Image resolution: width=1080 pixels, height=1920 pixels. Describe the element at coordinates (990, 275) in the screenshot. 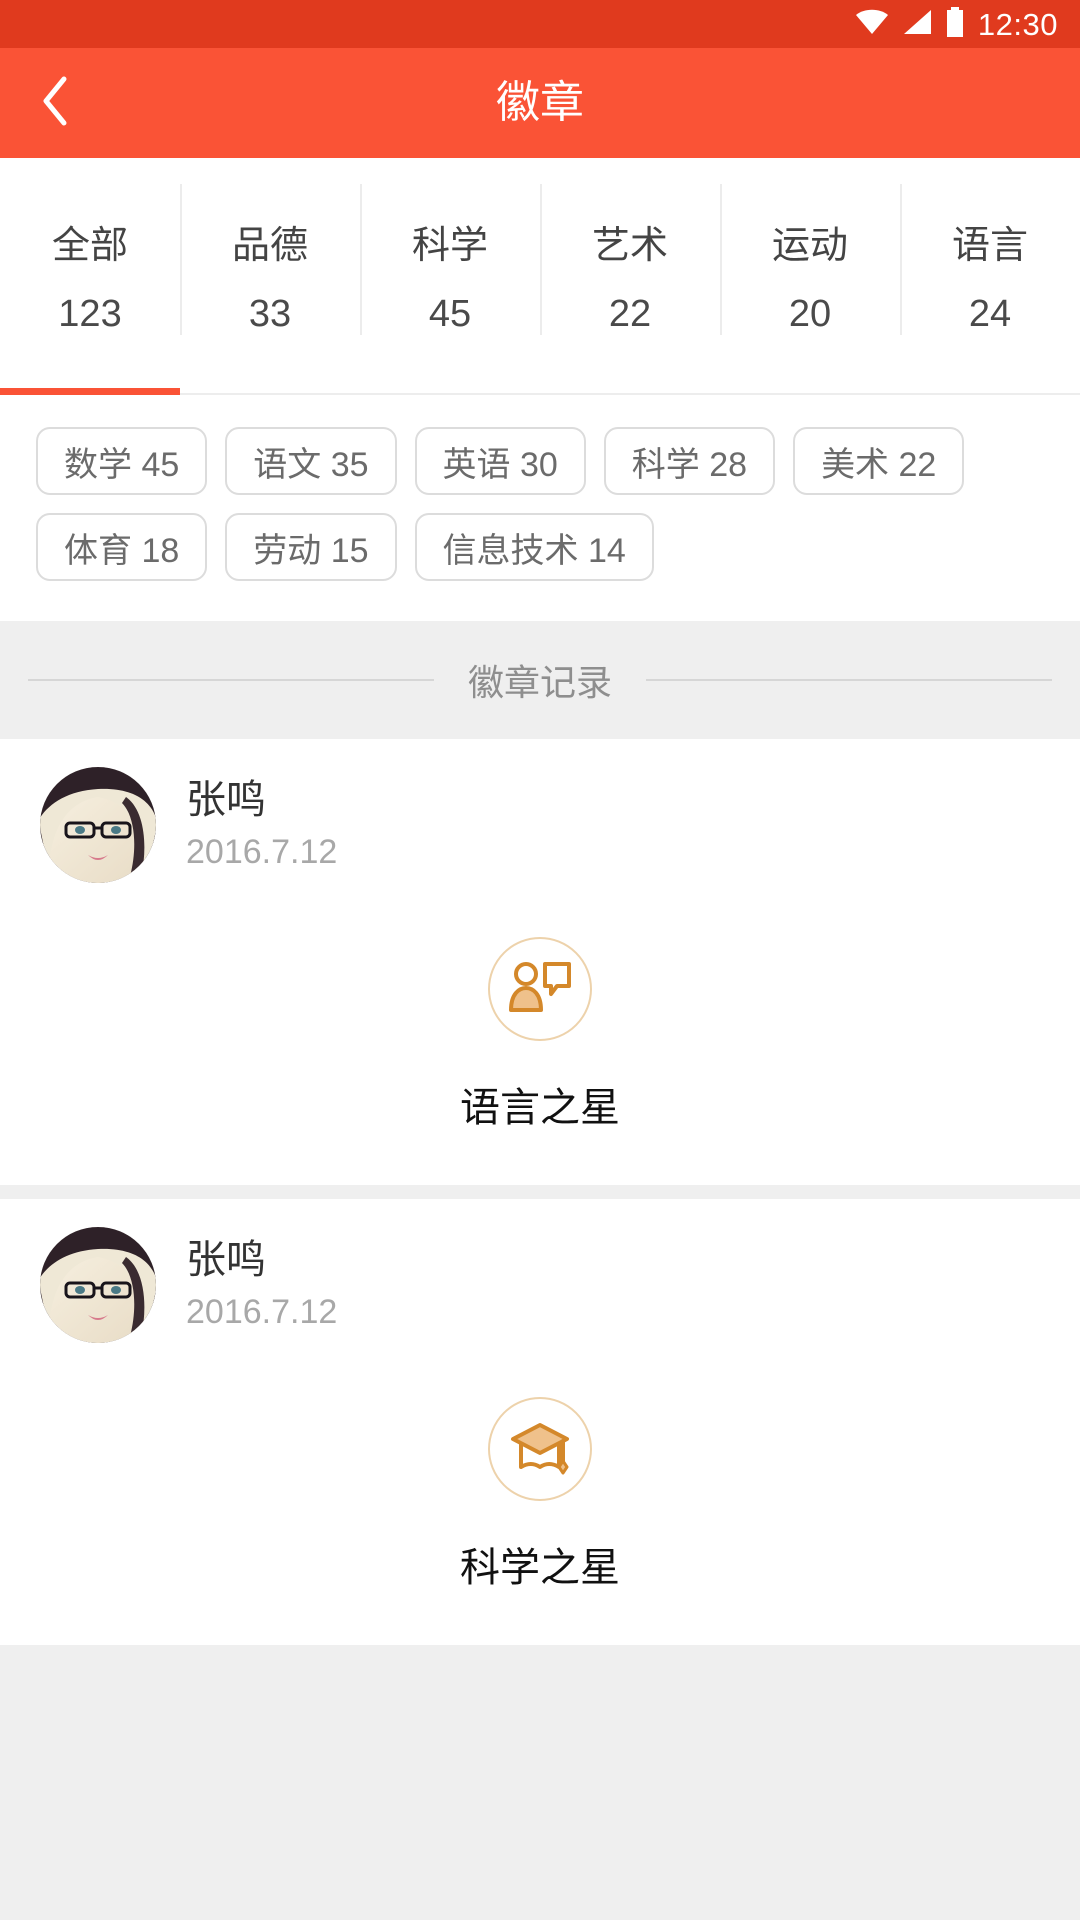

I see `tab-language: 语言 24` at that location.